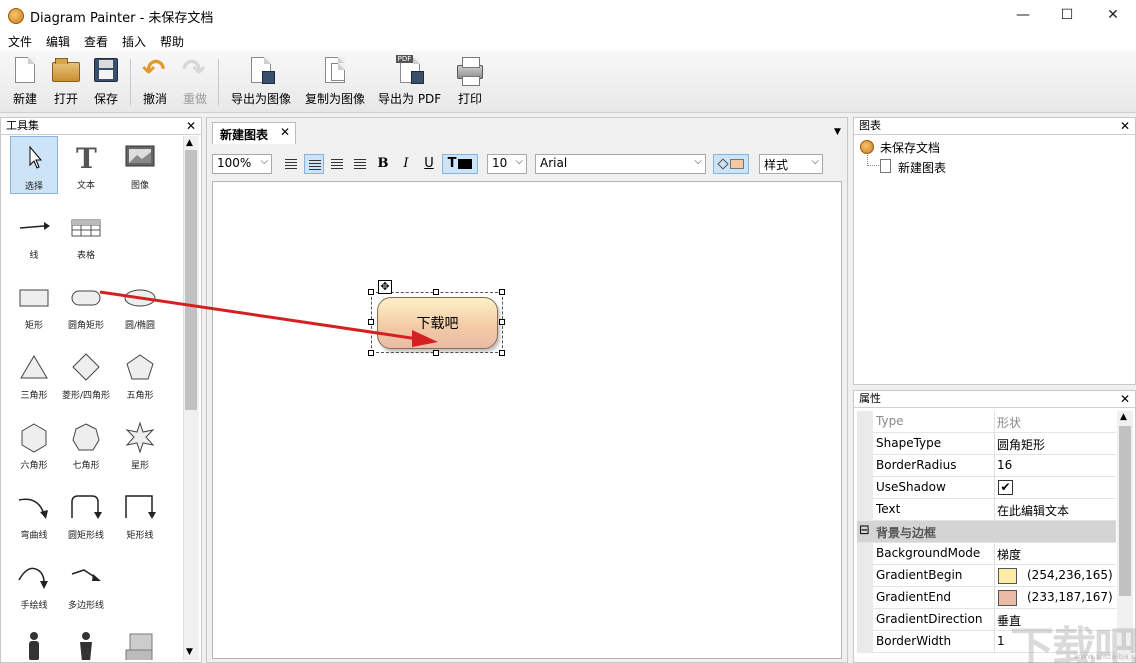 The image size is (1136, 663). Describe the element at coordinates (1123, 417) in the screenshot. I see `scroll-up-icon: ▲` at that location.